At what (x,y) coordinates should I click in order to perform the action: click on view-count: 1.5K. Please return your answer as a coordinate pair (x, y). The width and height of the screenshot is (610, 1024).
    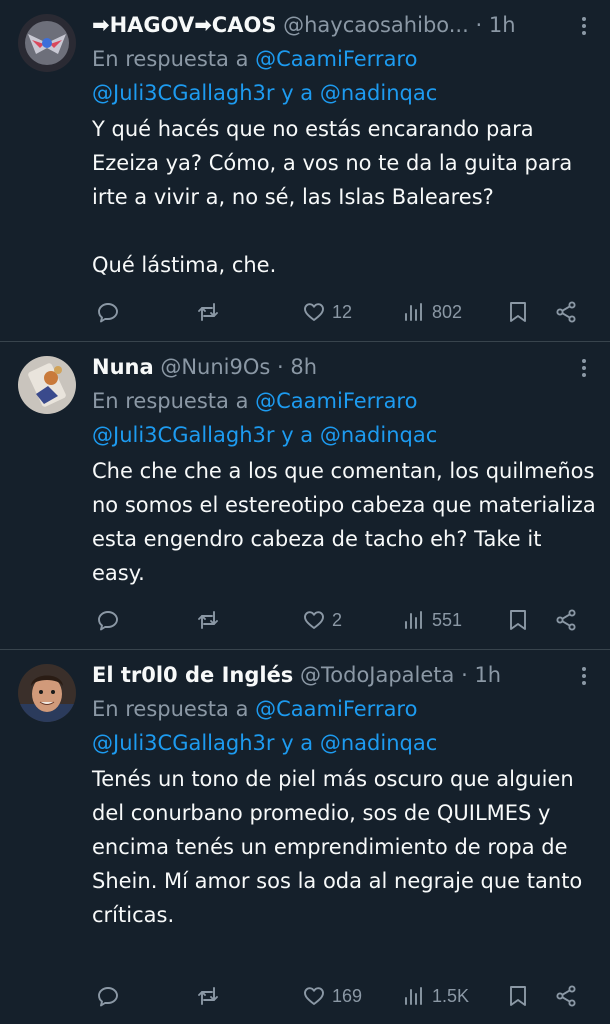
    Looking at the image, I should click on (451, 995).